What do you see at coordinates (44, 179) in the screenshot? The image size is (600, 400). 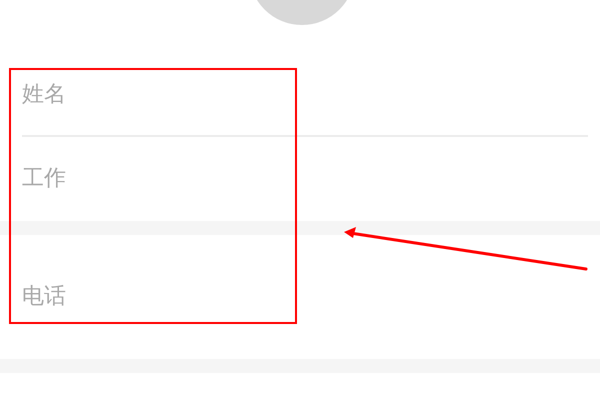 I see `field-label: 工作` at bounding box center [44, 179].